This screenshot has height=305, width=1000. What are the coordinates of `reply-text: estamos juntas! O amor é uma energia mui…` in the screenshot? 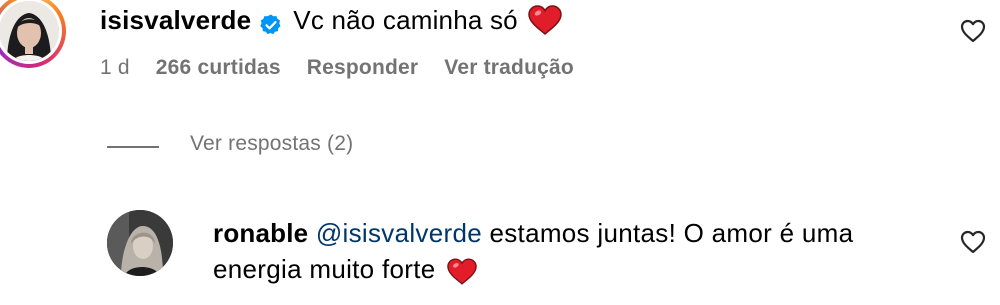 It's located at (533, 251).